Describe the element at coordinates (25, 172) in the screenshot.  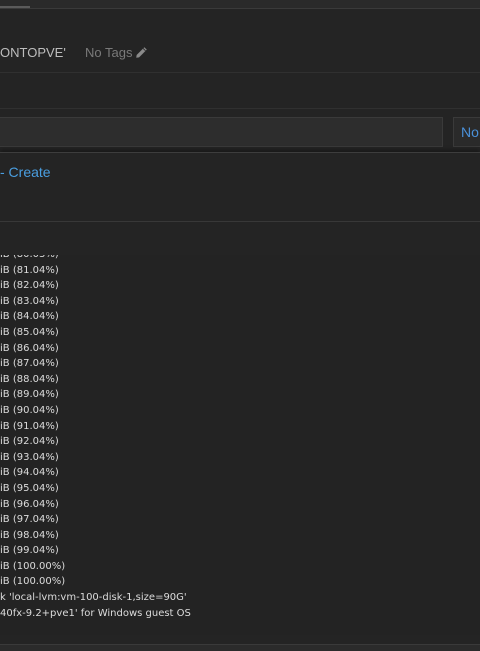
I see `dialog-title: - Create` at that location.